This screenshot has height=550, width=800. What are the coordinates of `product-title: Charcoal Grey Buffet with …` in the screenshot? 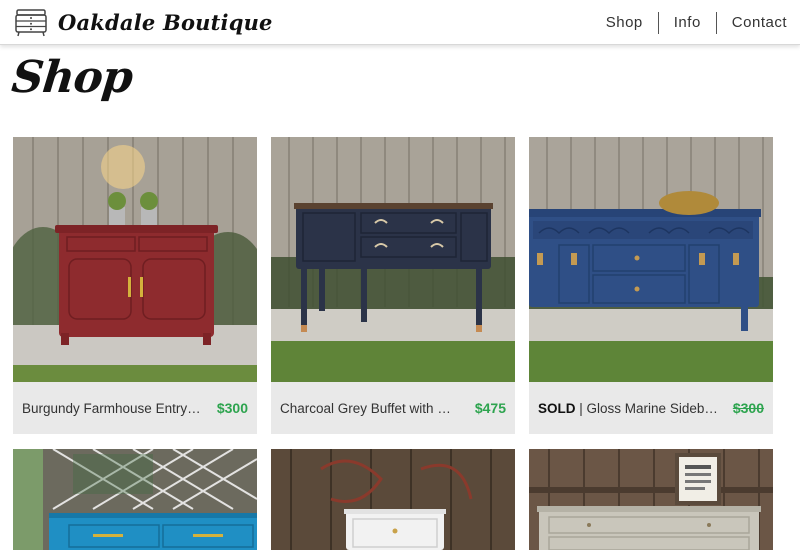 It's located at (365, 408).